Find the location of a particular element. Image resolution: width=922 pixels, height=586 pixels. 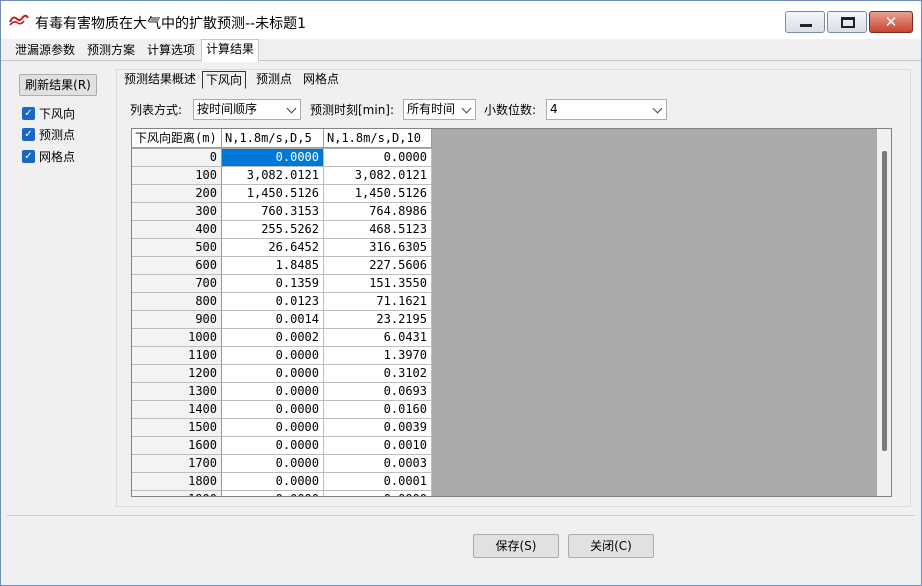

table-cell: 1.3970 is located at coordinates (378, 356).